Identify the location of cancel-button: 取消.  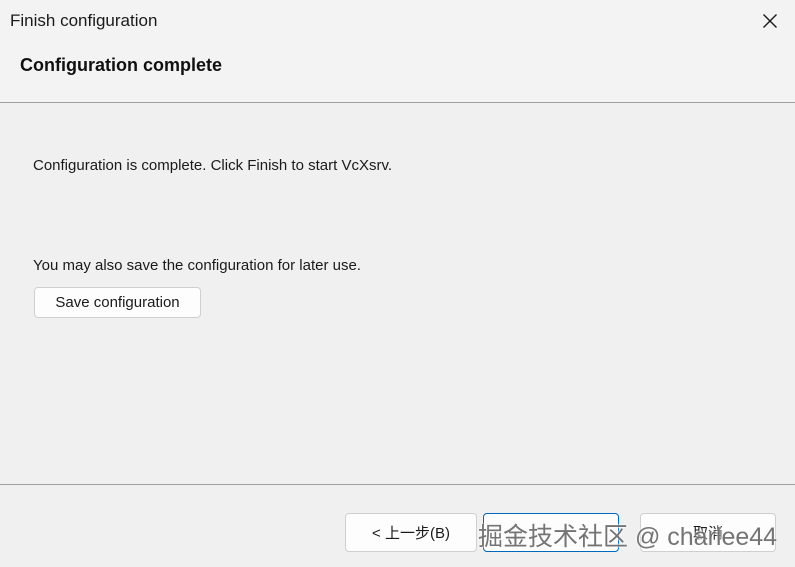
(708, 532).